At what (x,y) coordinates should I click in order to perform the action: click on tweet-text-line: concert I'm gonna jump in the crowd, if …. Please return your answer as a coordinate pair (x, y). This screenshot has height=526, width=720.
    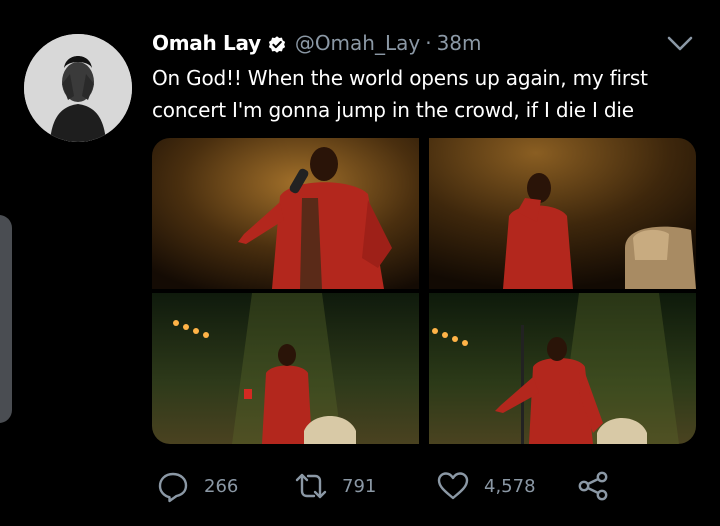
    Looking at the image, I should click on (393, 110).